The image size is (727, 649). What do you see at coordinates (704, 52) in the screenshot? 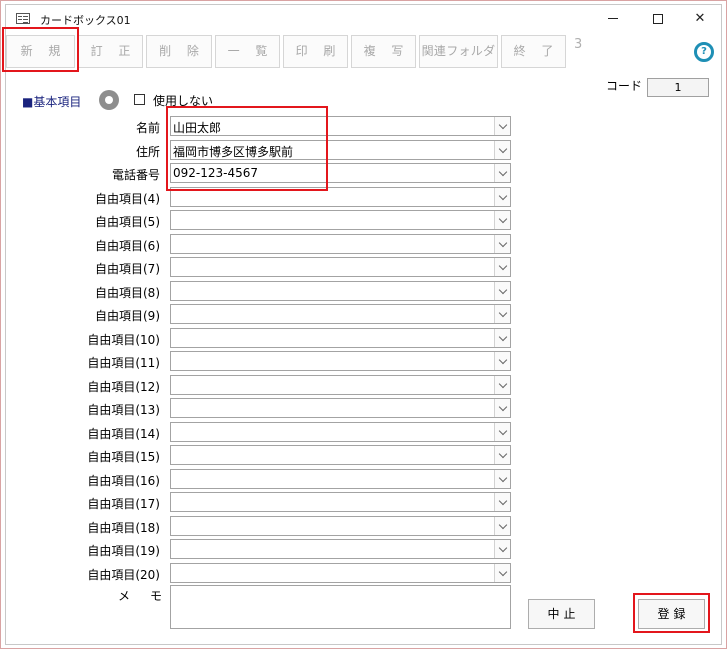
I see `help-icon: ?` at bounding box center [704, 52].